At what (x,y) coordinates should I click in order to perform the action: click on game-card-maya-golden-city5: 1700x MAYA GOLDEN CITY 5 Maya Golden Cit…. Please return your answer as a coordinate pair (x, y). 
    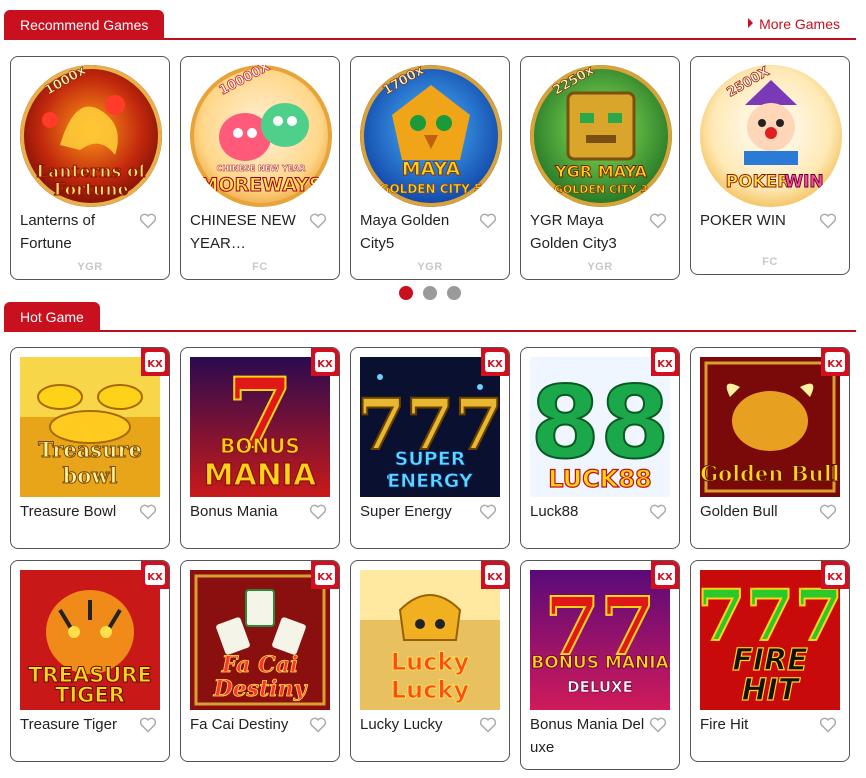
    Looking at the image, I should click on (430, 168).